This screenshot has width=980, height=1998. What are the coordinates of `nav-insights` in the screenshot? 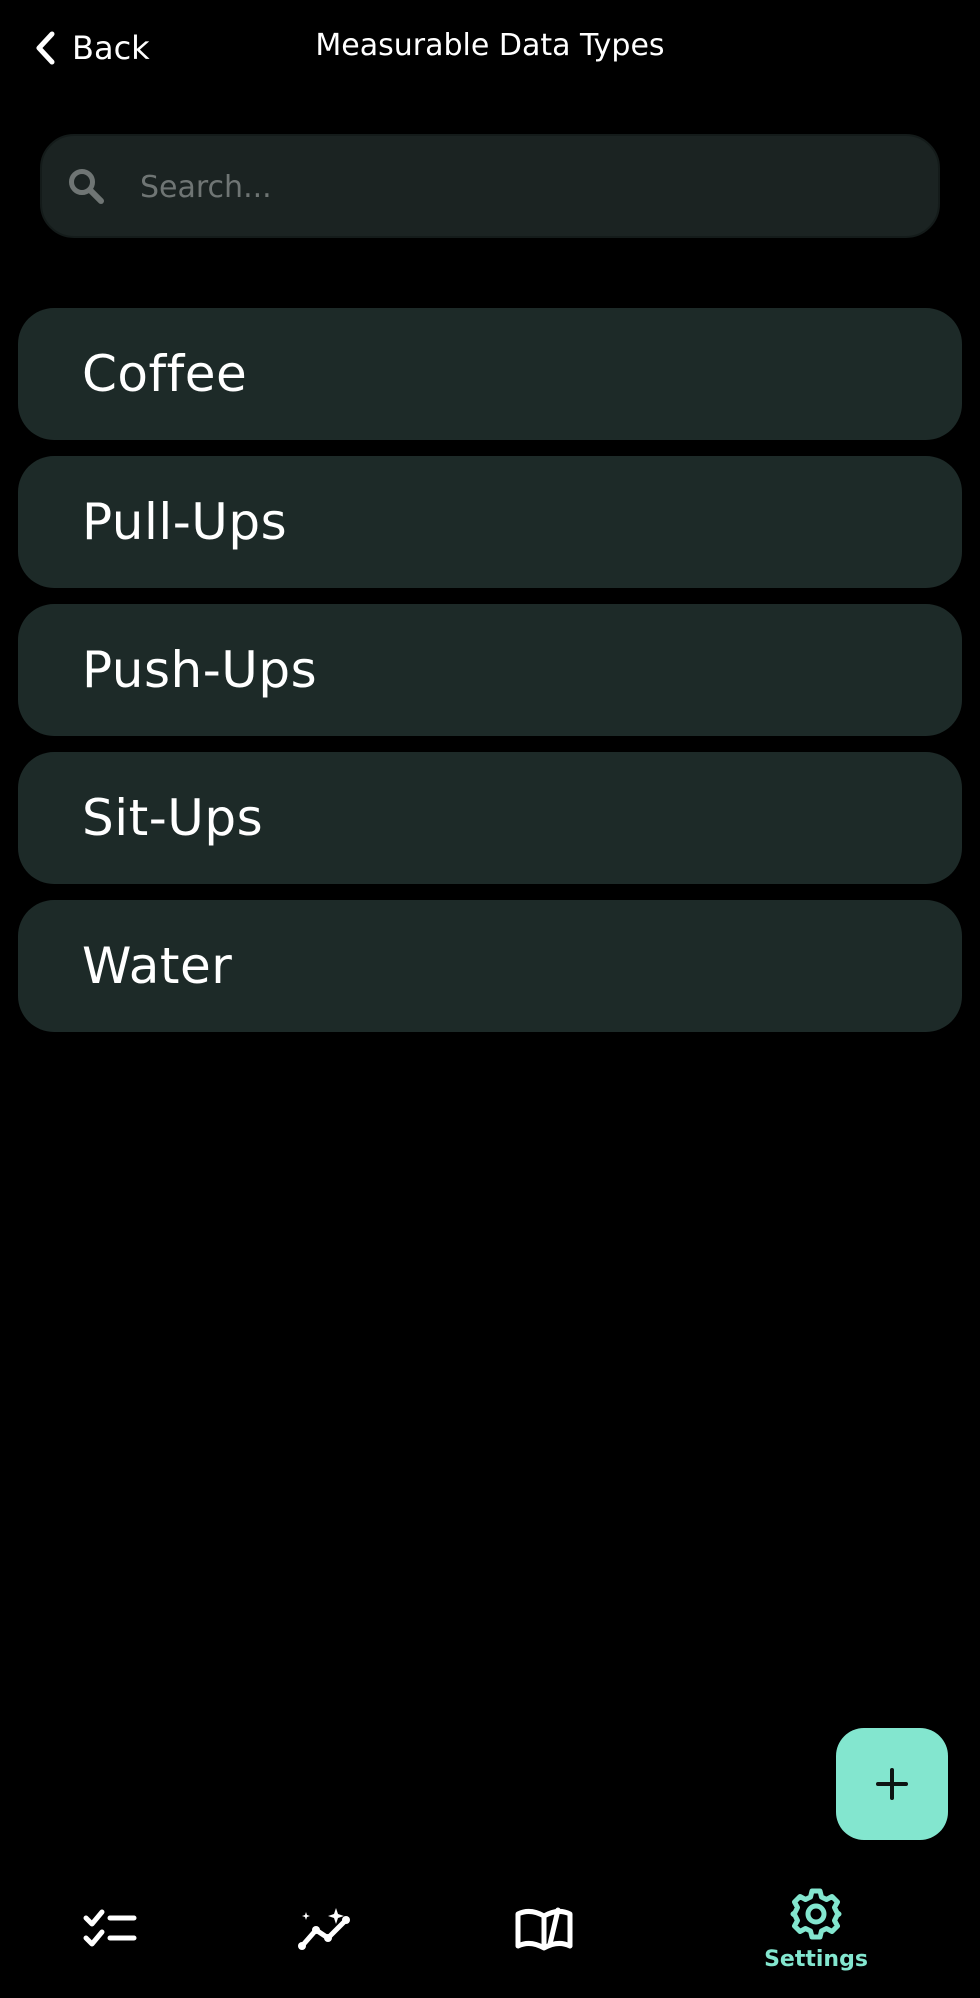 It's located at (326, 1929).